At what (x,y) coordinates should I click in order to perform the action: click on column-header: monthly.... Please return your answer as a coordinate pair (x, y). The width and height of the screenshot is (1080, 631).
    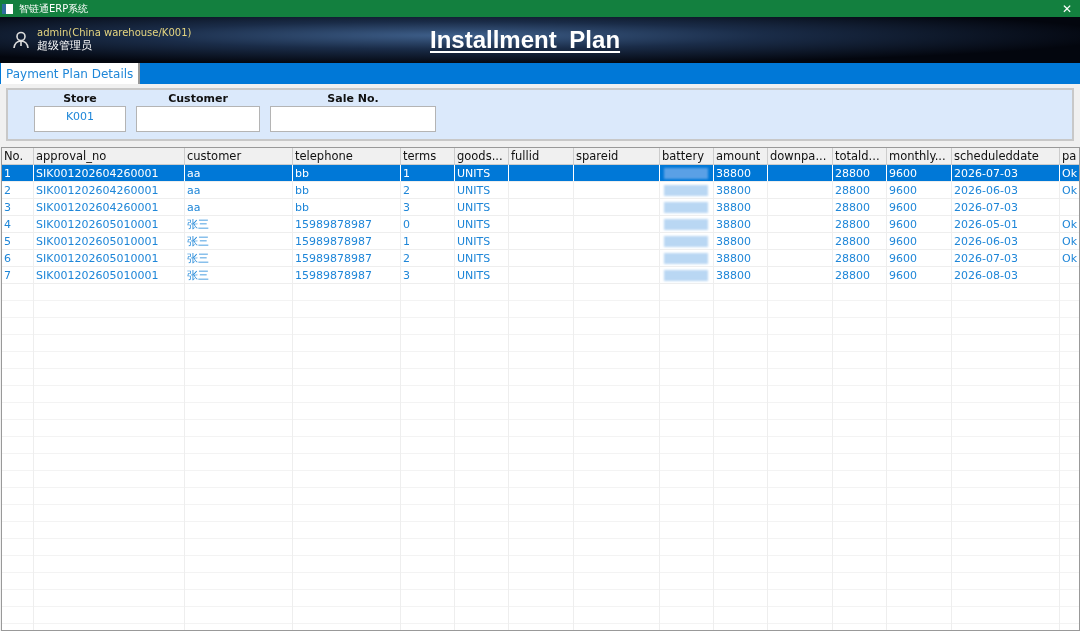
    Looking at the image, I should click on (919, 156).